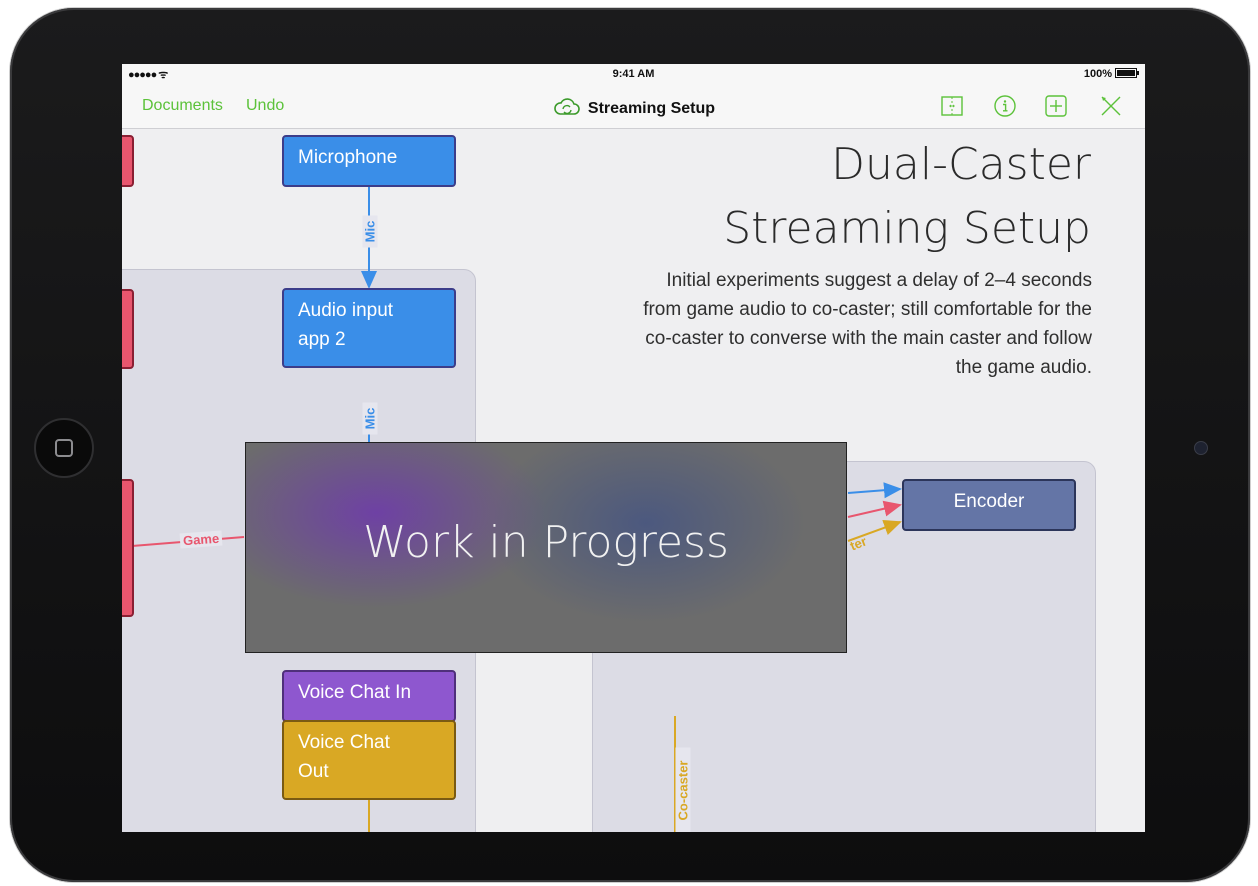 The height and width of the screenshot is (886, 1258). What do you see at coordinates (355, 692) in the screenshot?
I see `node-voice-chat-in-label: Voice Chat In` at bounding box center [355, 692].